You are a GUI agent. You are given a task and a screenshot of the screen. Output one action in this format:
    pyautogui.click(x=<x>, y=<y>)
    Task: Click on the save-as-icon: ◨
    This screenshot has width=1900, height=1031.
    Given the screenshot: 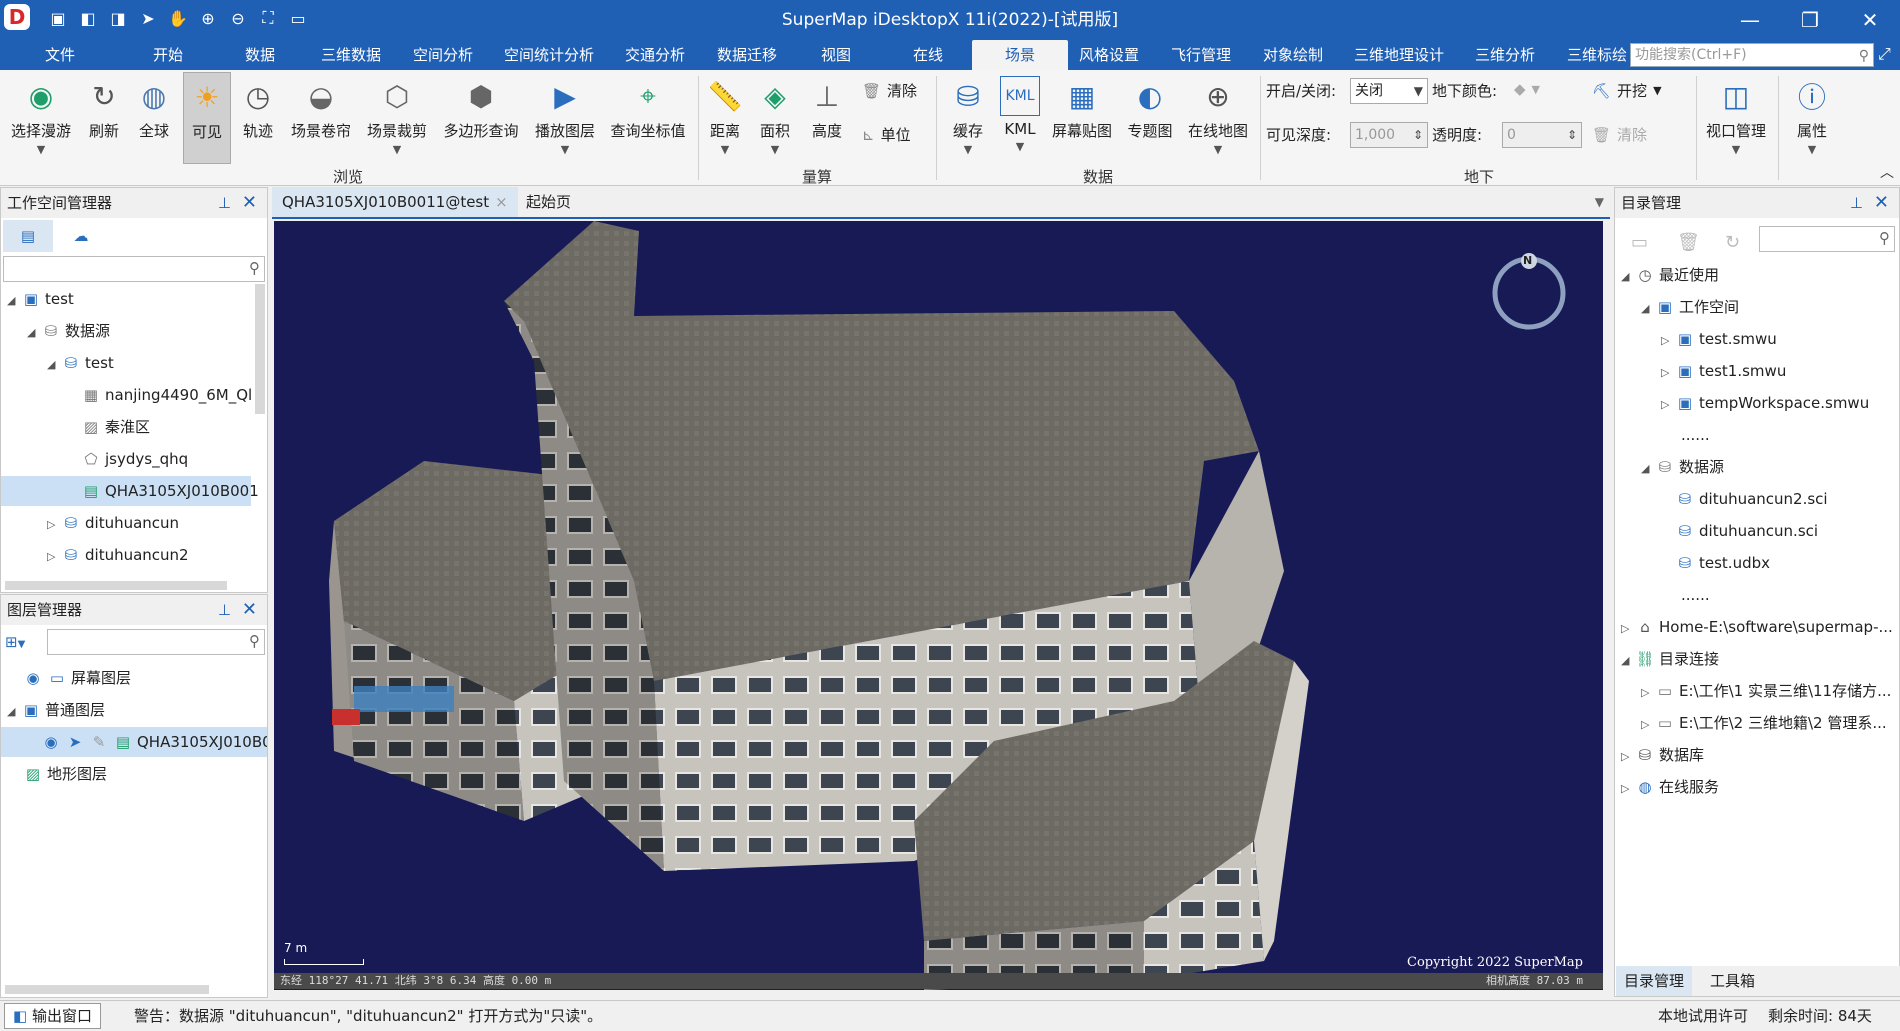 What is the action you would take?
    pyautogui.click(x=118, y=18)
    